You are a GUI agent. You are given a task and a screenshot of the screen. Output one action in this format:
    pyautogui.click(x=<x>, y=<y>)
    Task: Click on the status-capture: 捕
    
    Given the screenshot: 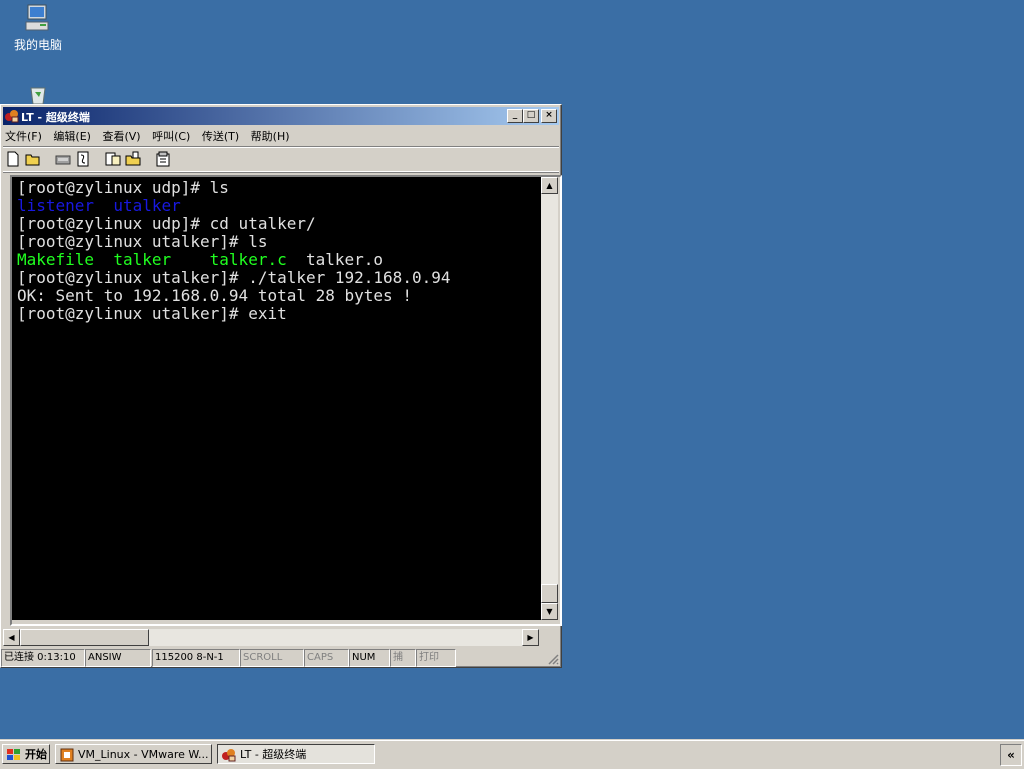 What is the action you would take?
    pyautogui.click(x=403, y=658)
    